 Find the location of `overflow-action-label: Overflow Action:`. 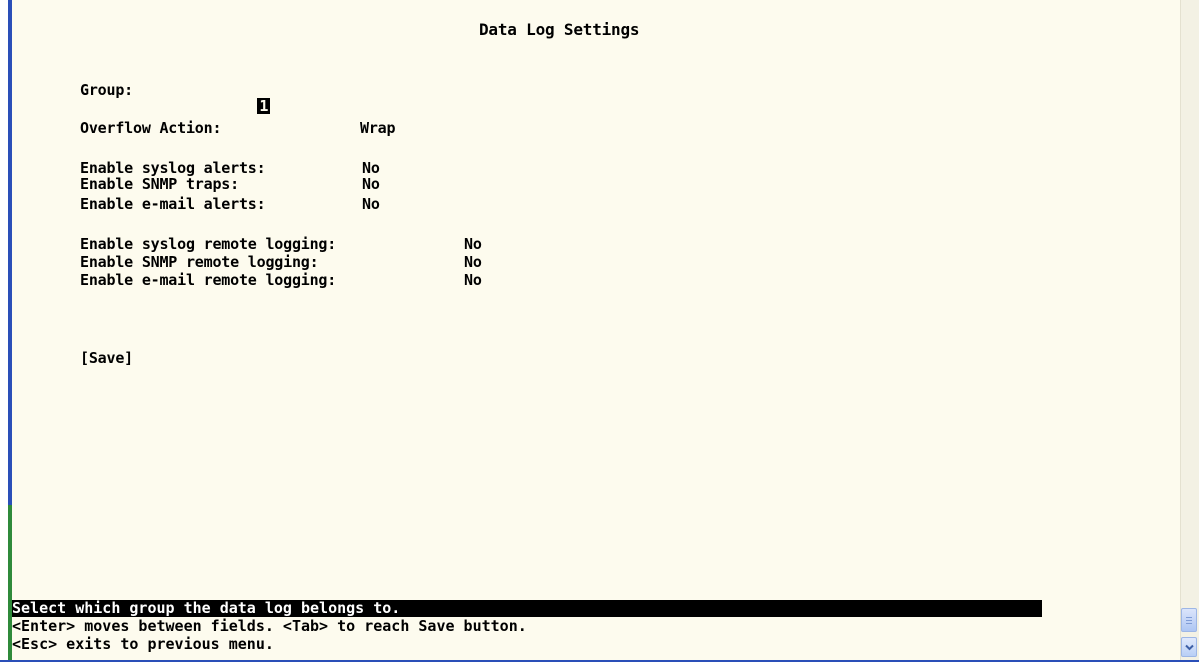

overflow-action-label: Overflow Action: is located at coordinates (151, 128).